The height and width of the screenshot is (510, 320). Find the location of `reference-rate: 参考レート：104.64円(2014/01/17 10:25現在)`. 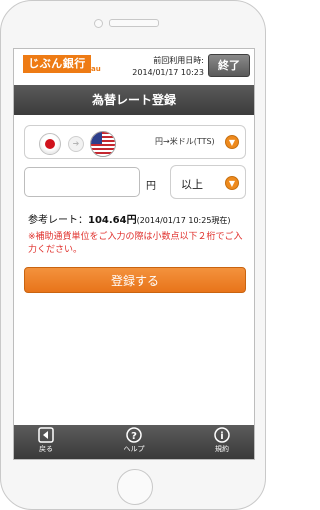

reference-rate: 参考レート：104.64円(2014/01/17 10:25現在) is located at coordinates (129, 218).